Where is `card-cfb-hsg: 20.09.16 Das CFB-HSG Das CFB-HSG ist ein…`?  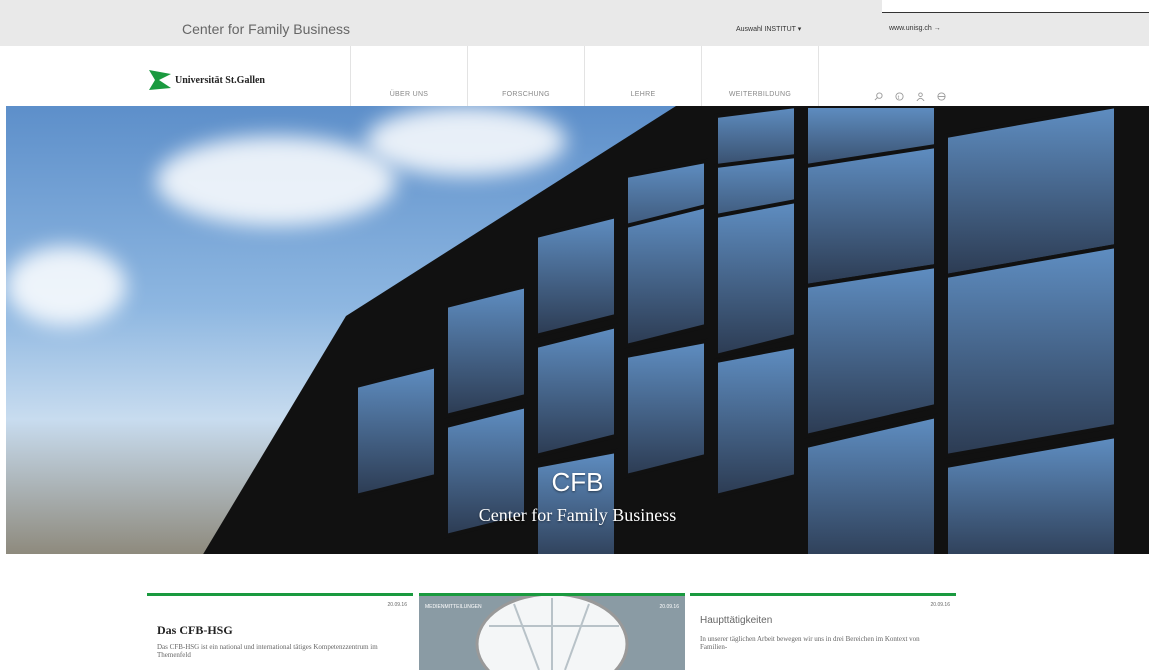
card-cfb-hsg: 20.09.16 Das CFB-HSG Das CFB-HSG ist ein… is located at coordinates (280, 631).